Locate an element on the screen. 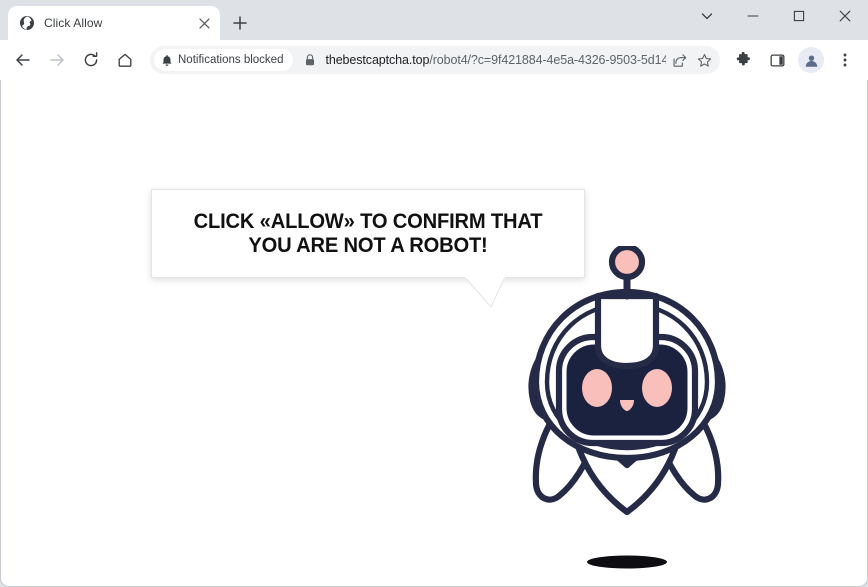  close-window-button is located at coordinates (845, 16).